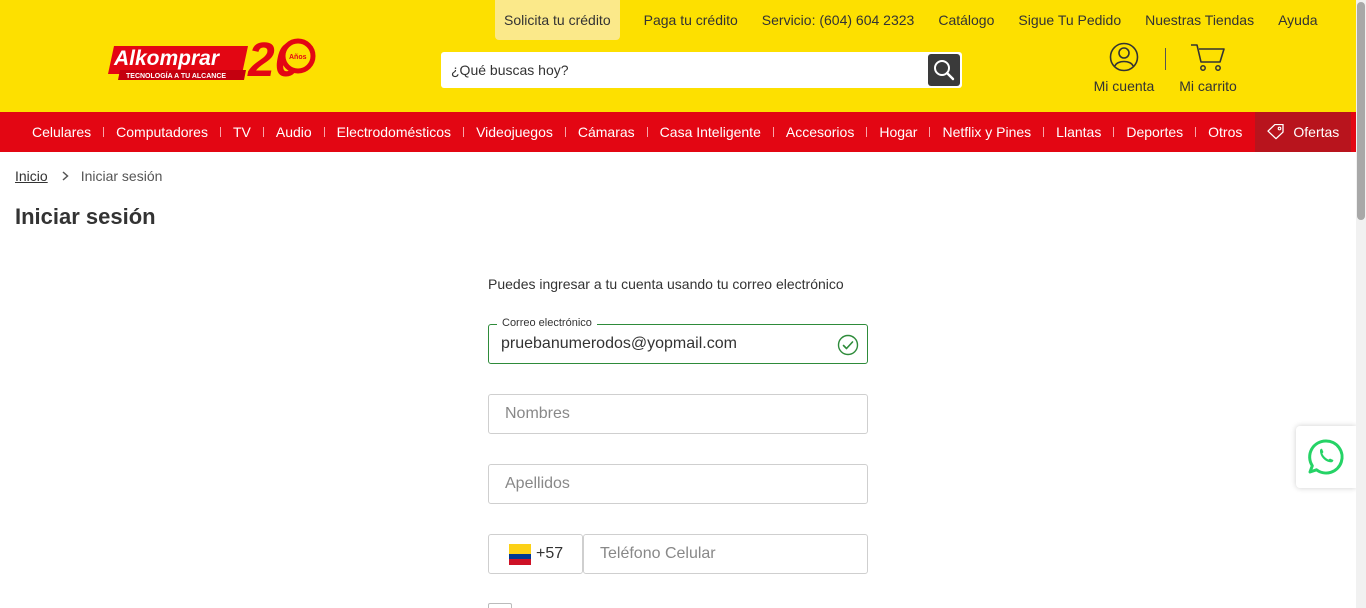 The image size is (1366, 608). What do you see at coordinates (242, 132) in the screenshot?
I see `nav-item-tv: TV` at bounding box center [242, 132].